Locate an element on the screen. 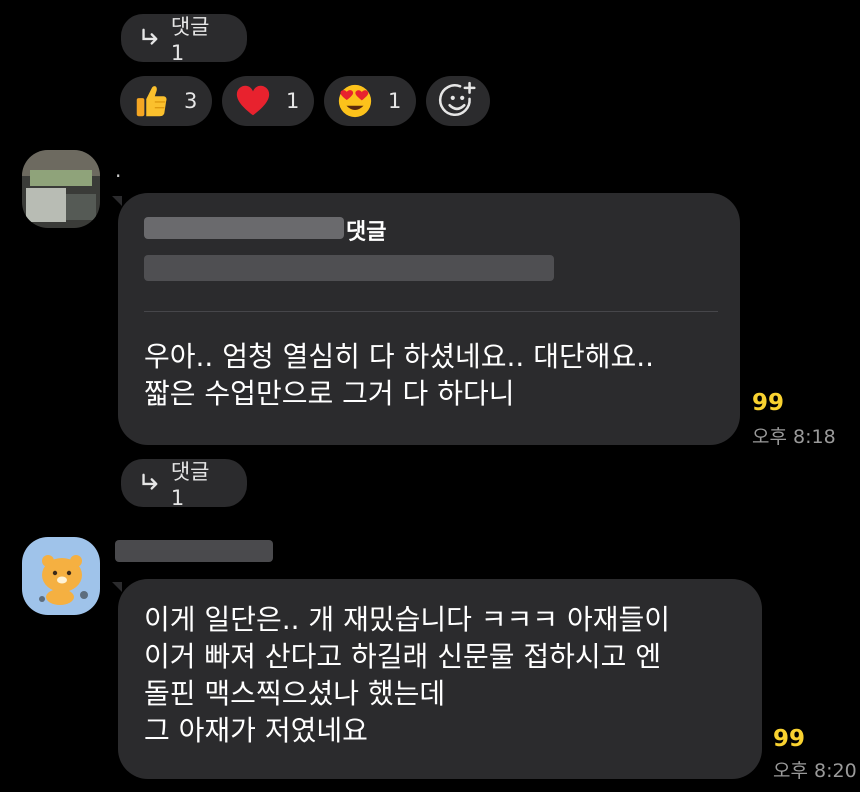  reaction-thumbs-up: 3 is located at coordinates (166, 101).